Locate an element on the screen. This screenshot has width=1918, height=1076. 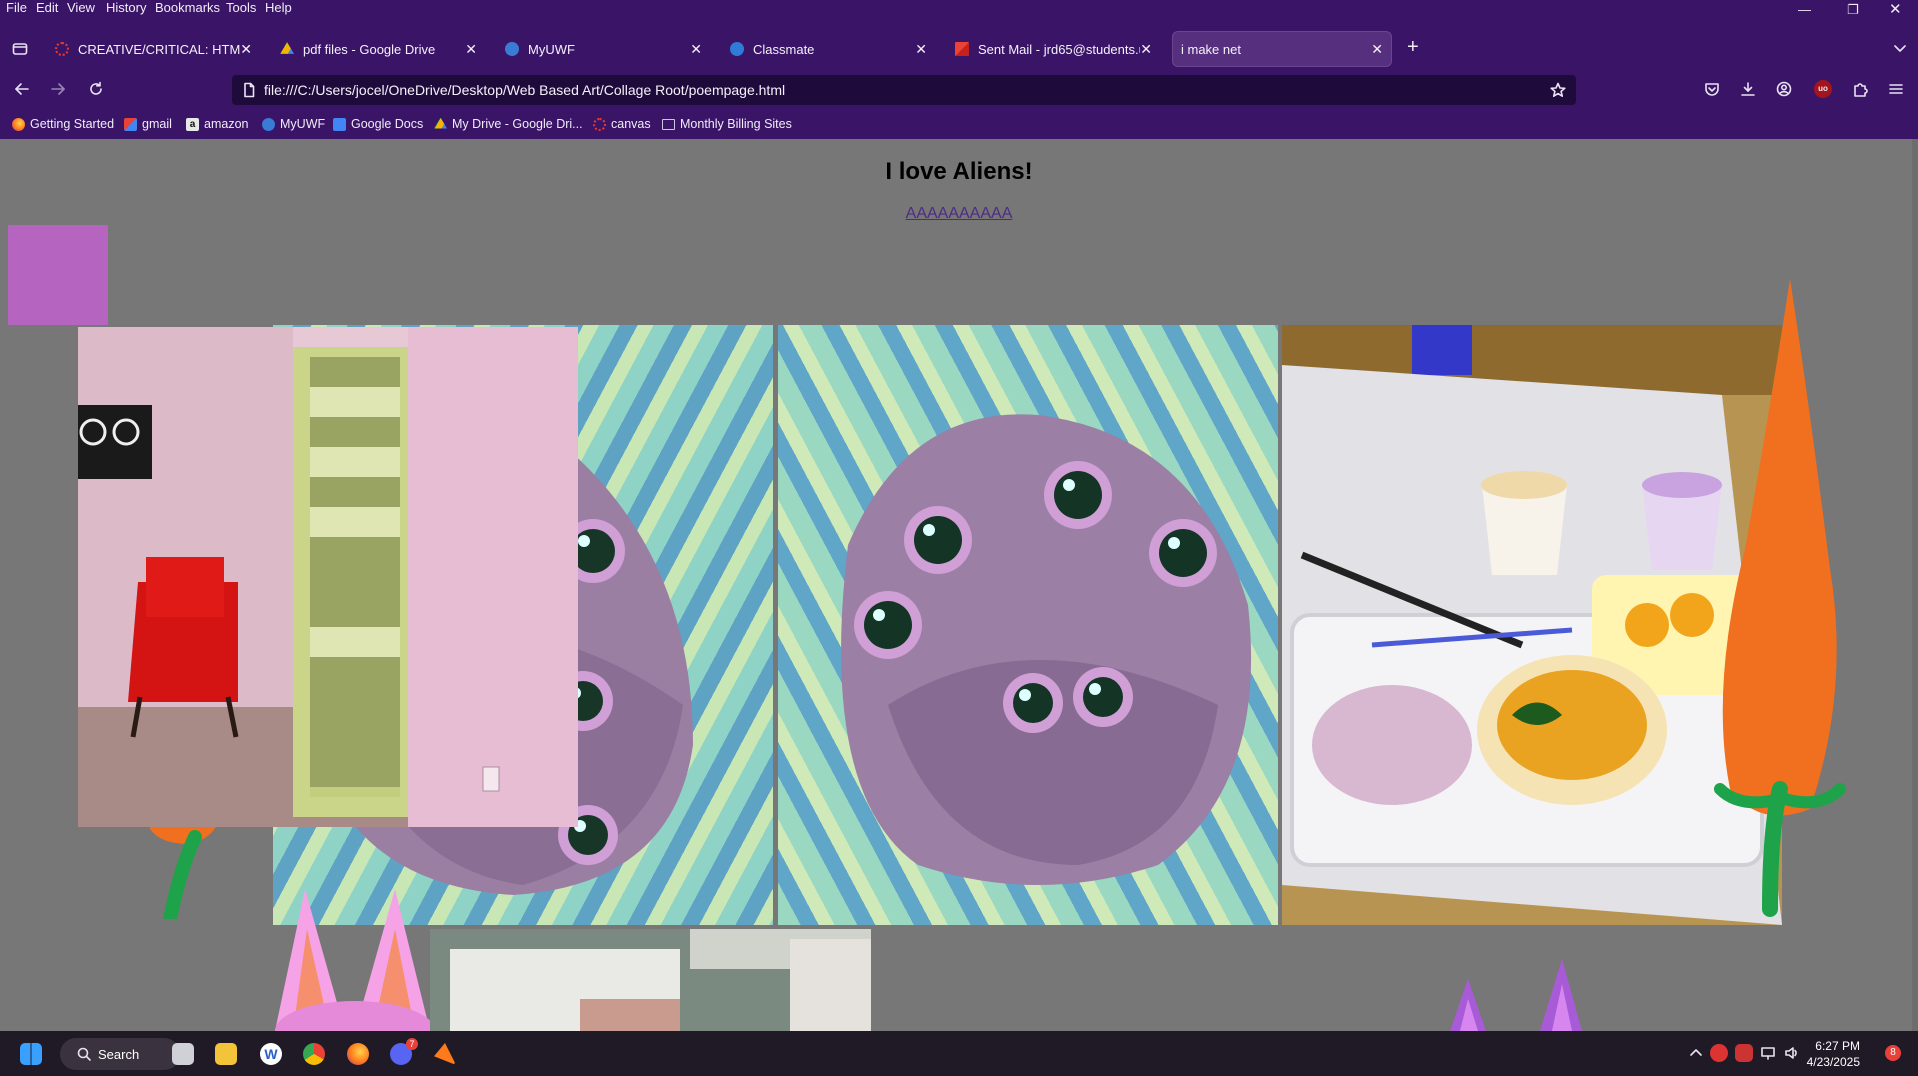
pixelated-photo-image is located at coordinates (650, 980).